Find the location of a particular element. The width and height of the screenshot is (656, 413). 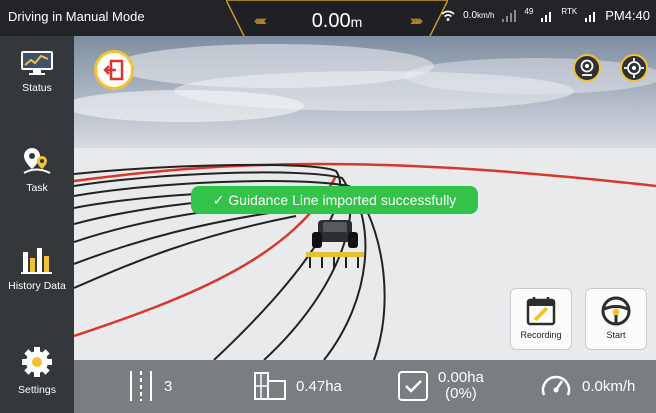

network-speed-unit: km/h is located at coordinates (486, 15).